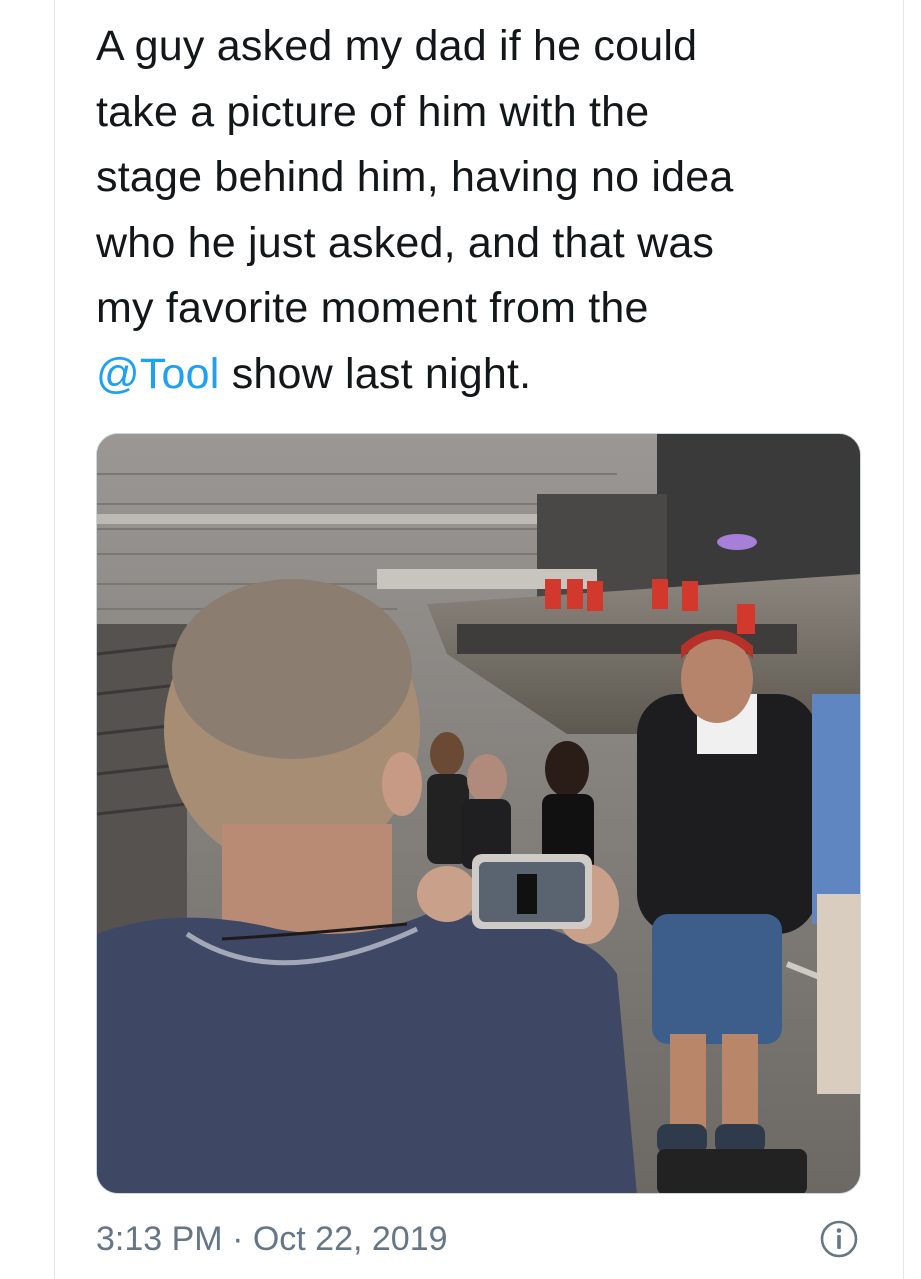  Describe the element at coordinates (372, 308) in the screenshot. I see `tweet-text-line: my favorite moment from the` at that location.